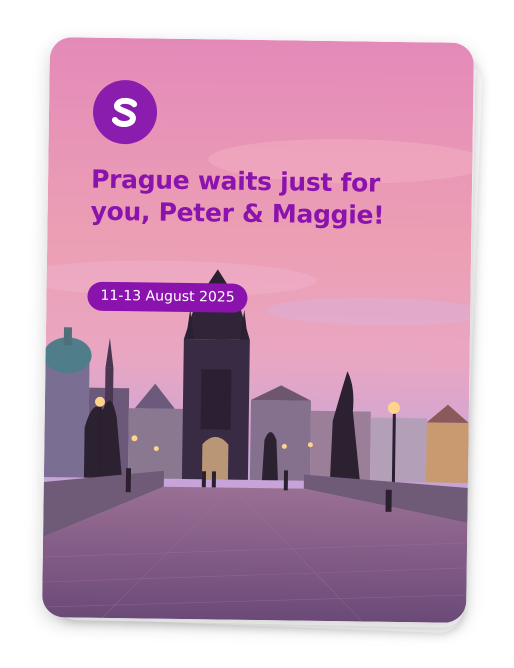 Image resolution: width=514 pixels, height=668 pixels. Describe the element at coordinates (124, 112) in the screenshot. I see `s-letter-icon` at that location.